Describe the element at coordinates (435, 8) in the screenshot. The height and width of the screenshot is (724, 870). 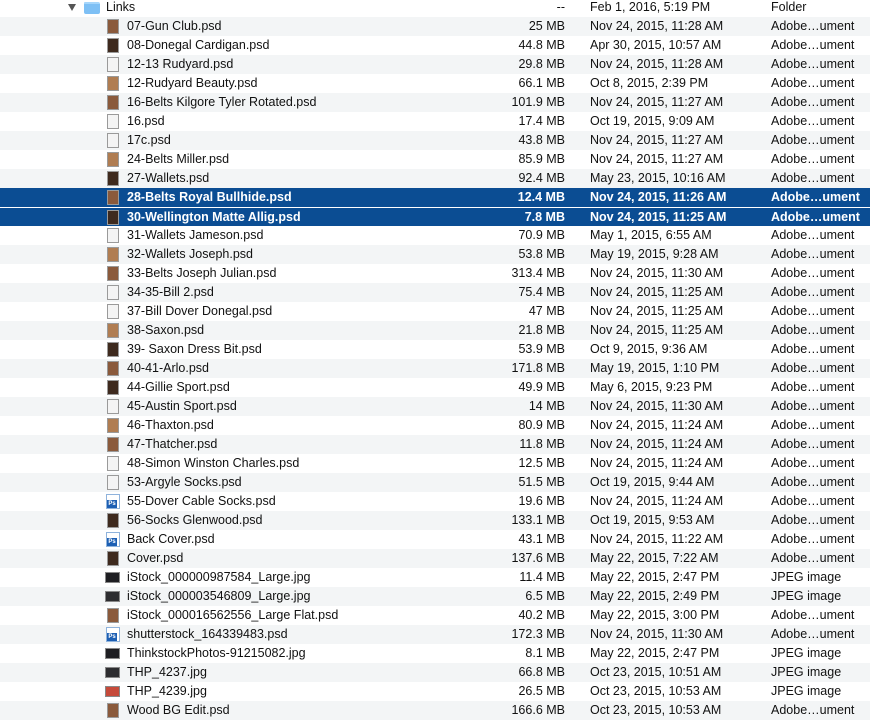
I see `folder-row-links: Links -- Feb 1, 2016, 5:19 PM Folder` at that location.